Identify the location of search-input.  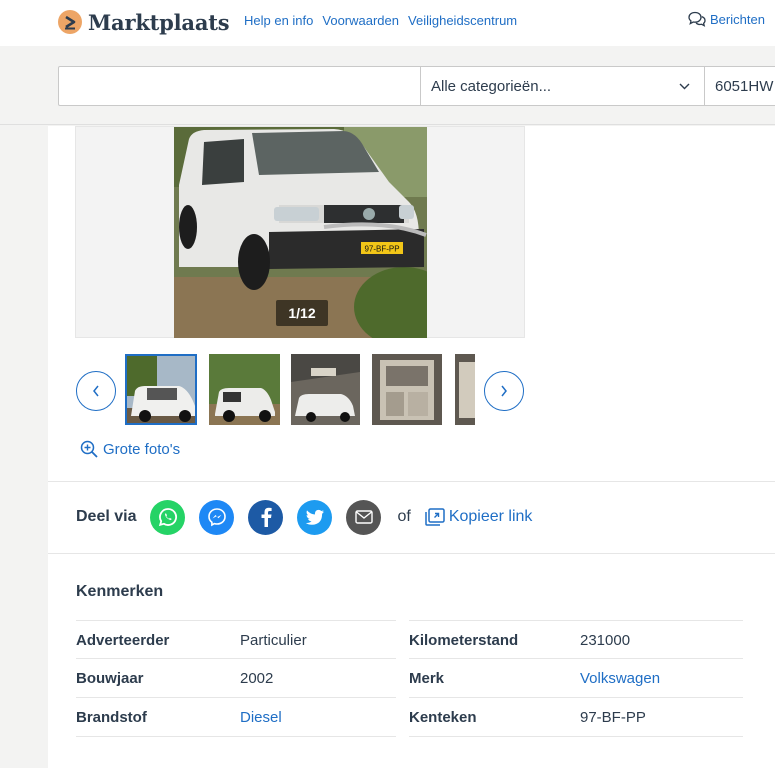
(239, 86).